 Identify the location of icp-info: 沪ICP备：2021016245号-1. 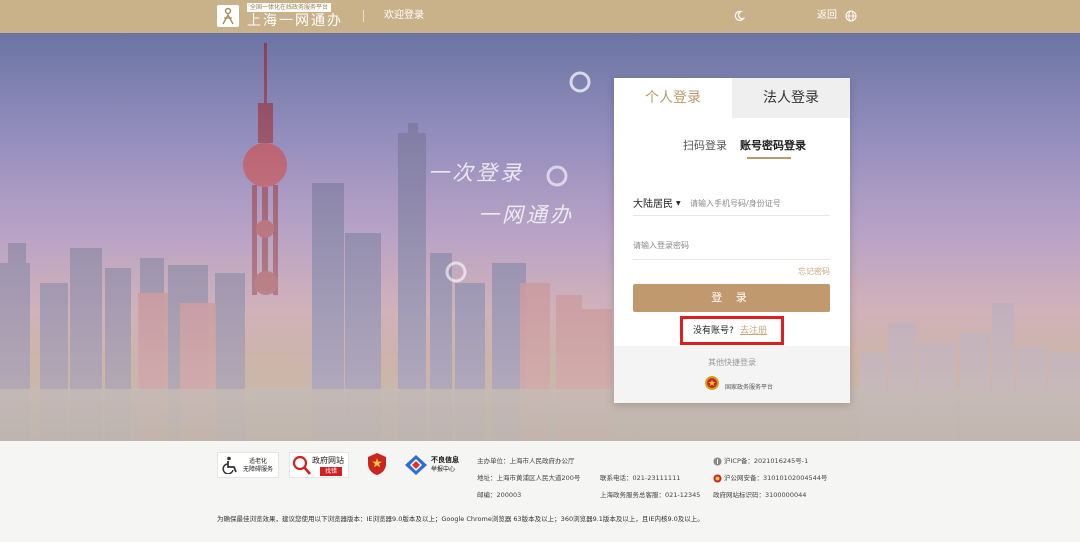
(766, 461).